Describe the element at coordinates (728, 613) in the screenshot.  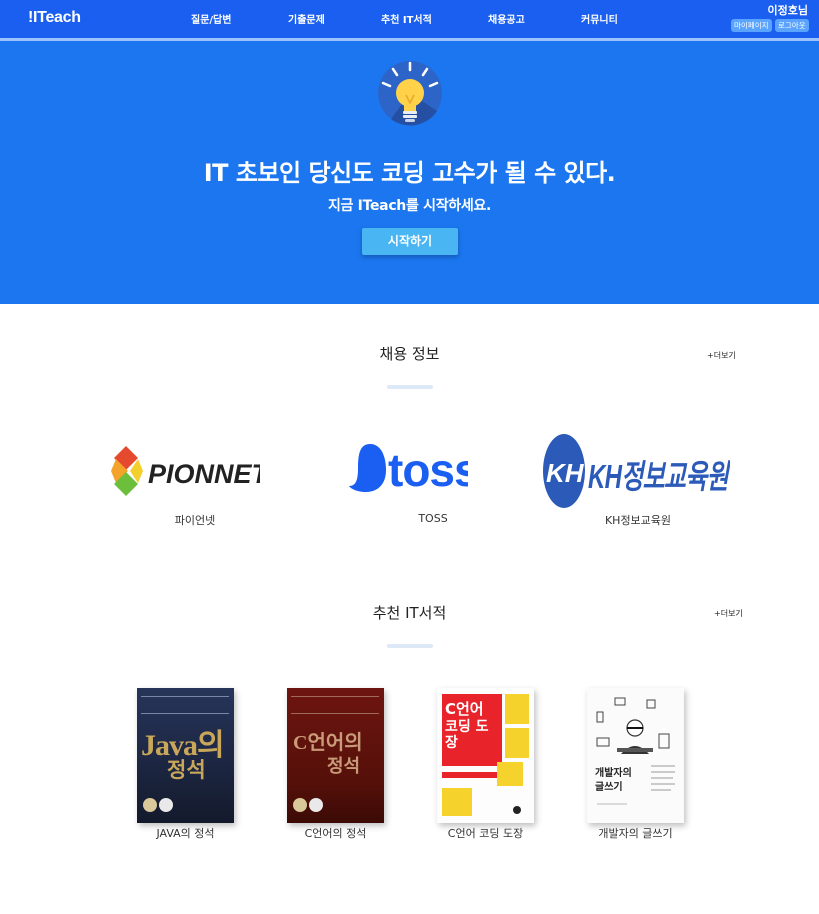
I see `books-more-link: +더보기` at that location.